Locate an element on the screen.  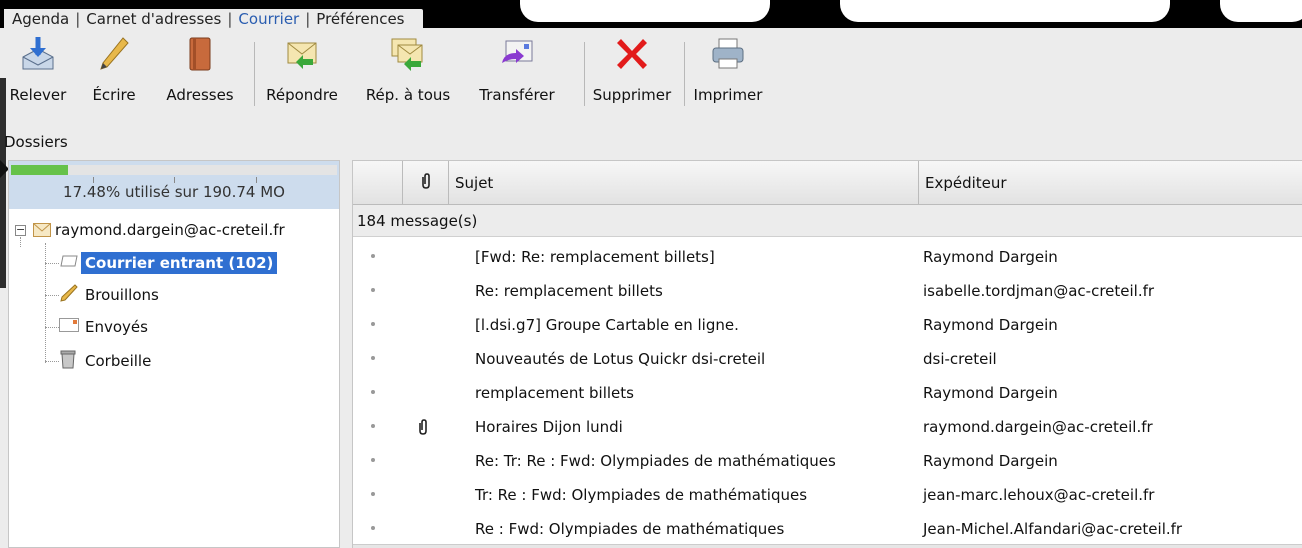
message-row: remplacement billets Raymond Dargein is located at coordinates (827, 393).